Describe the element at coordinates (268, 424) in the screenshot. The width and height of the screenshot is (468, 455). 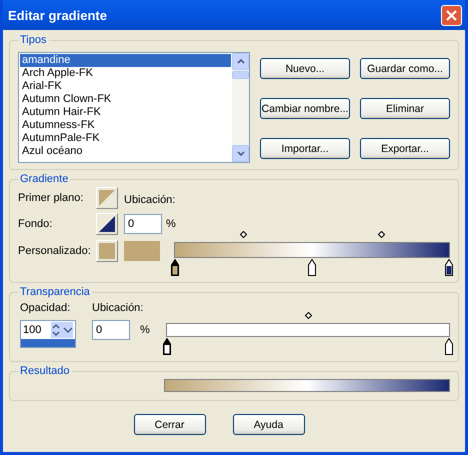
I see `dialog-button: Ayuda` at that location.